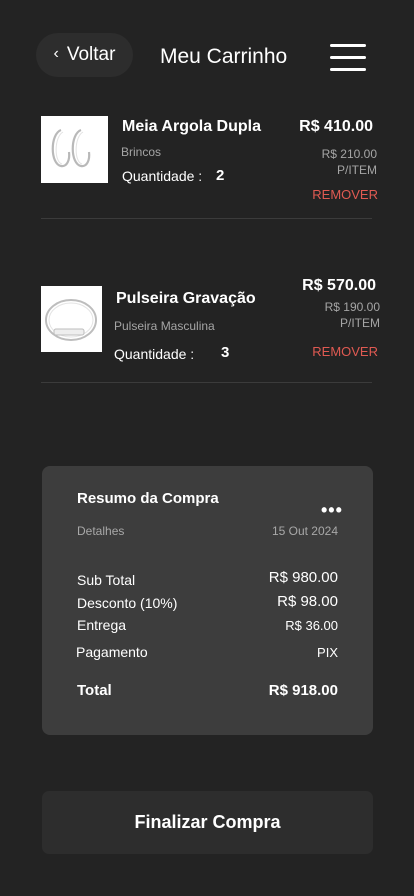 This screenshot has height=896, width=414. Describe the element at coordinates (164, 326) in the screenshot. I see `item-category: Pulseira Masculina` at that location.